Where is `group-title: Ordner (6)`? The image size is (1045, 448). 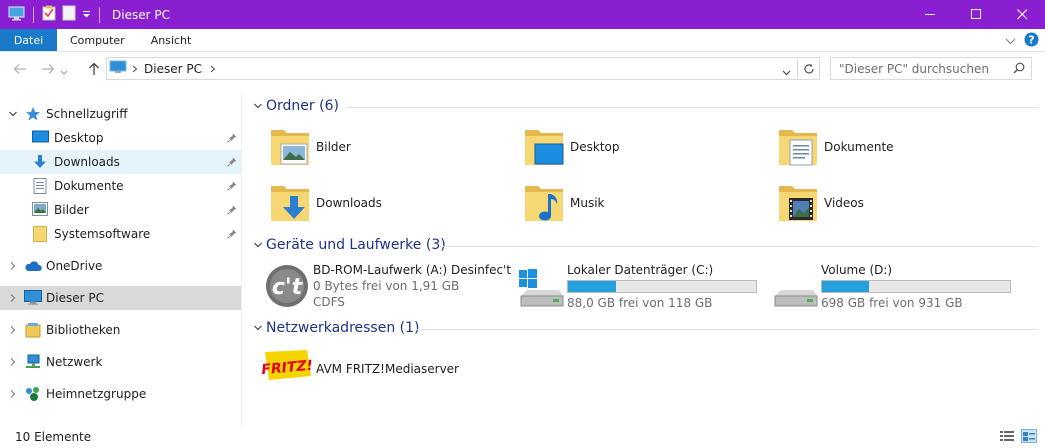
group-title: Ordner (6) is located at coordinates (302, 106).